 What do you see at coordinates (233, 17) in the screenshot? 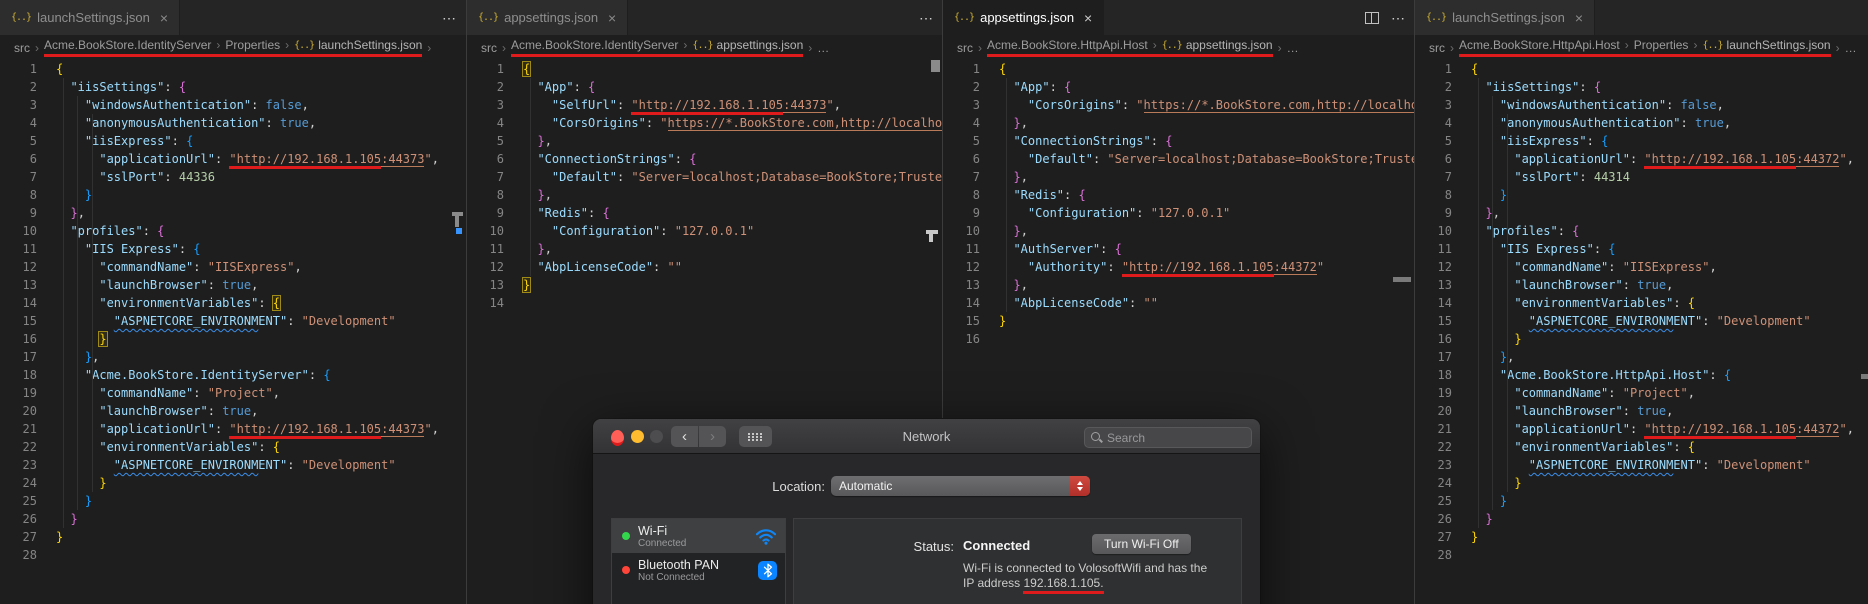
I see `tab-bar: {..} launchSettings.json × ⋯` at bounding box center [233, 17].